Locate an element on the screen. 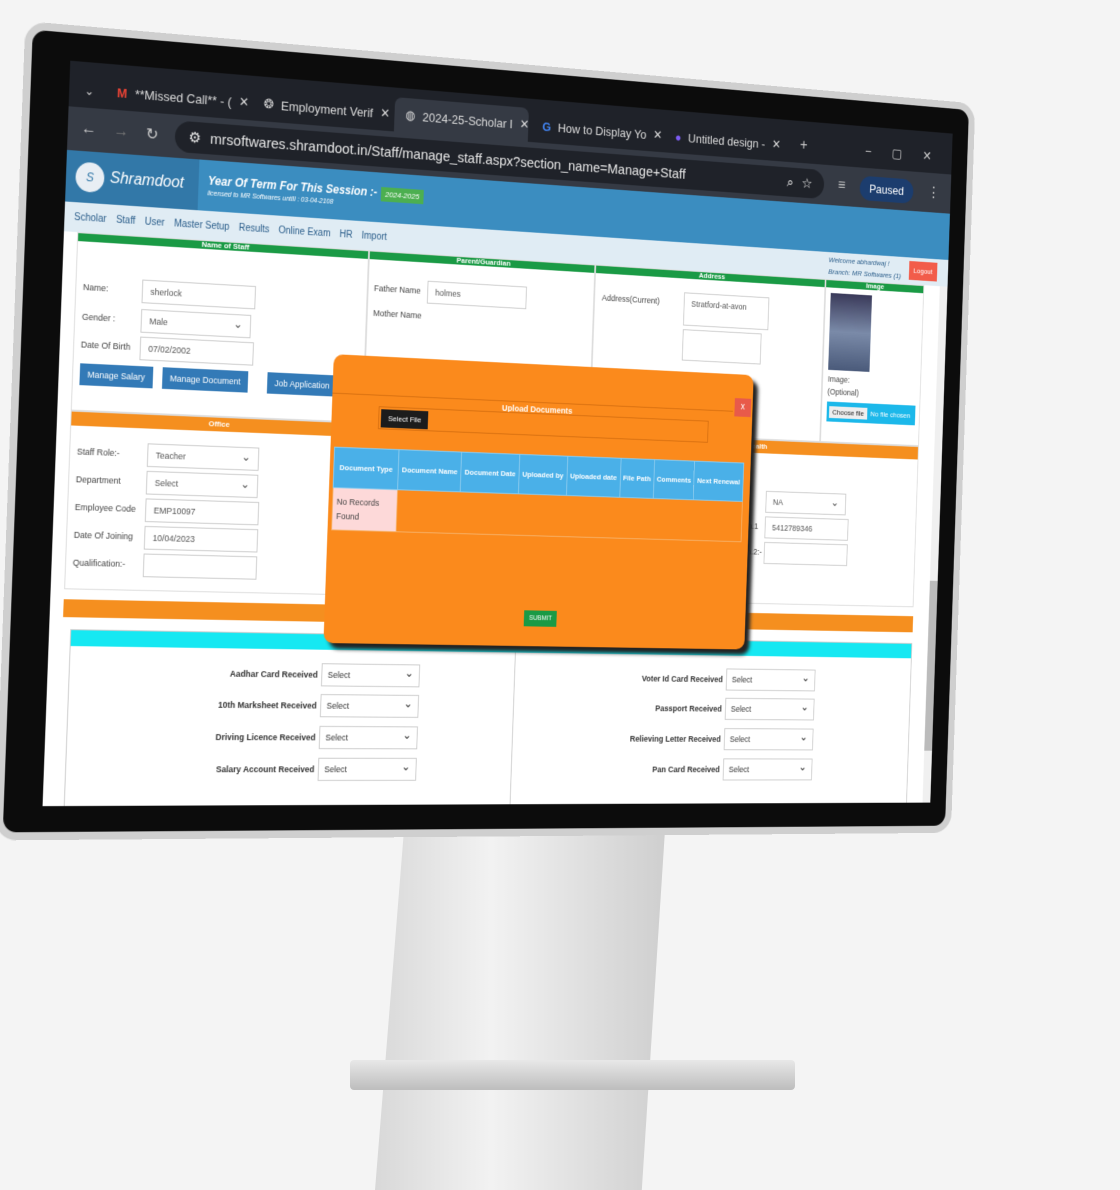 The width and height of the screenshot is (1120, 1190). manage-document-button: Manage Document is located at coordinates (205, 380).